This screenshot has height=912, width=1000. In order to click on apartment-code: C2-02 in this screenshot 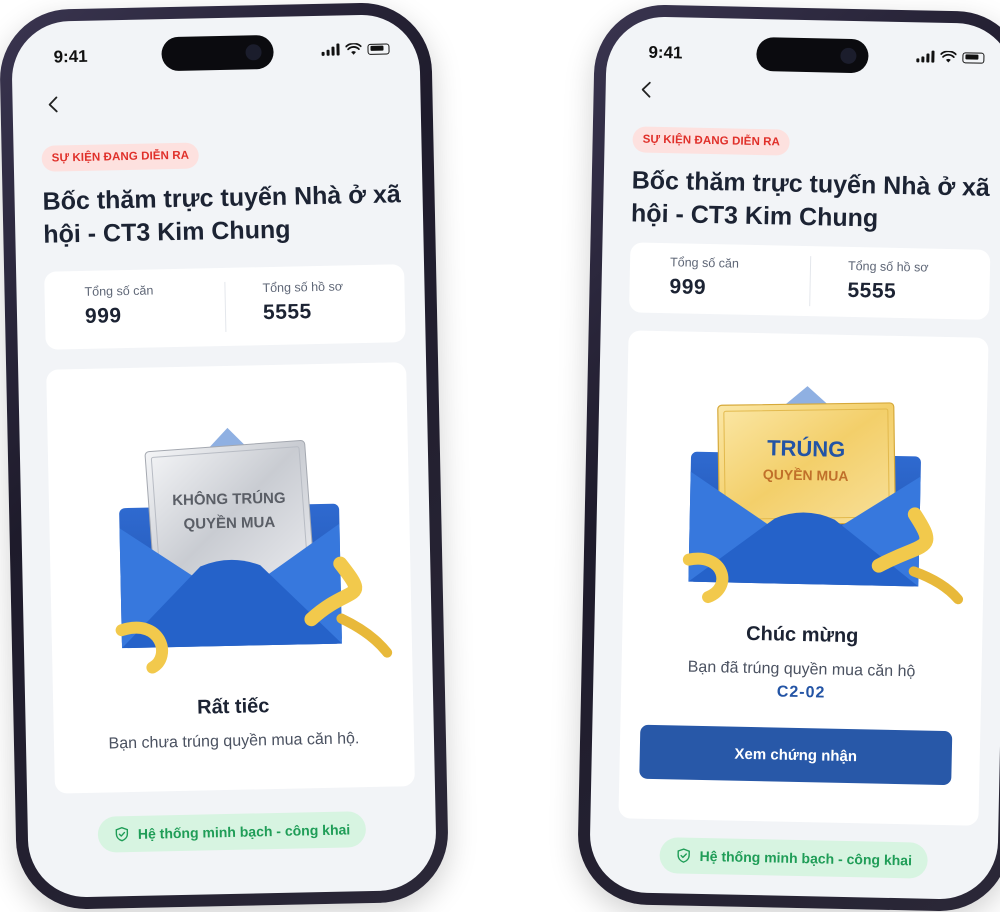, I will do `click(801, 692)`.